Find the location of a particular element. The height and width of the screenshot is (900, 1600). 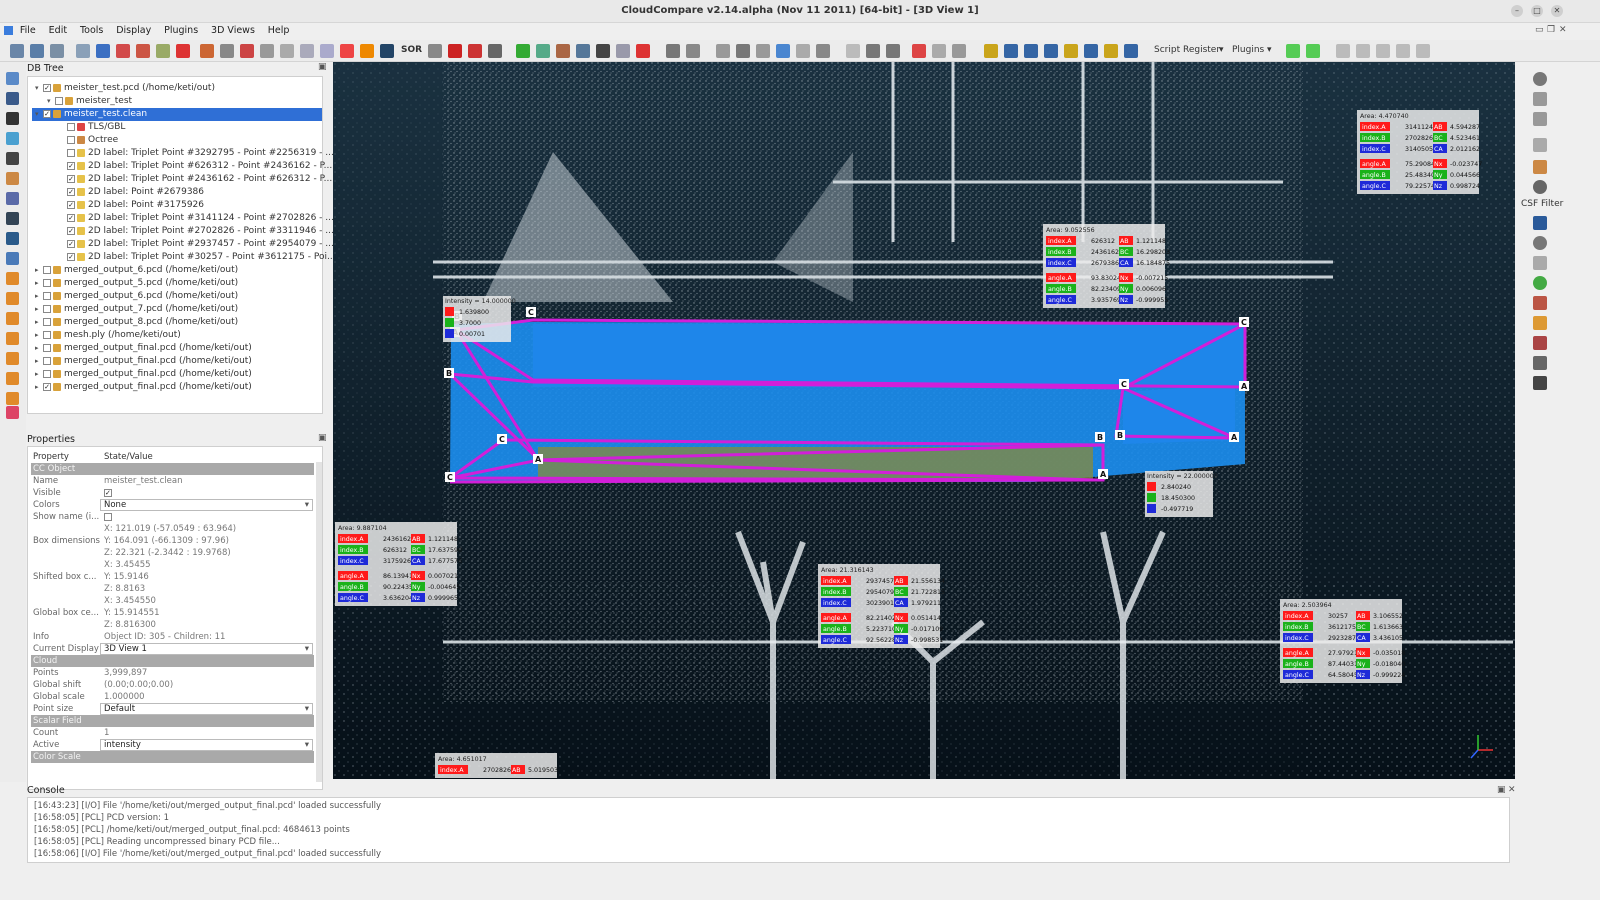

view-iso-3-icon is located at coordinates (12, 398).